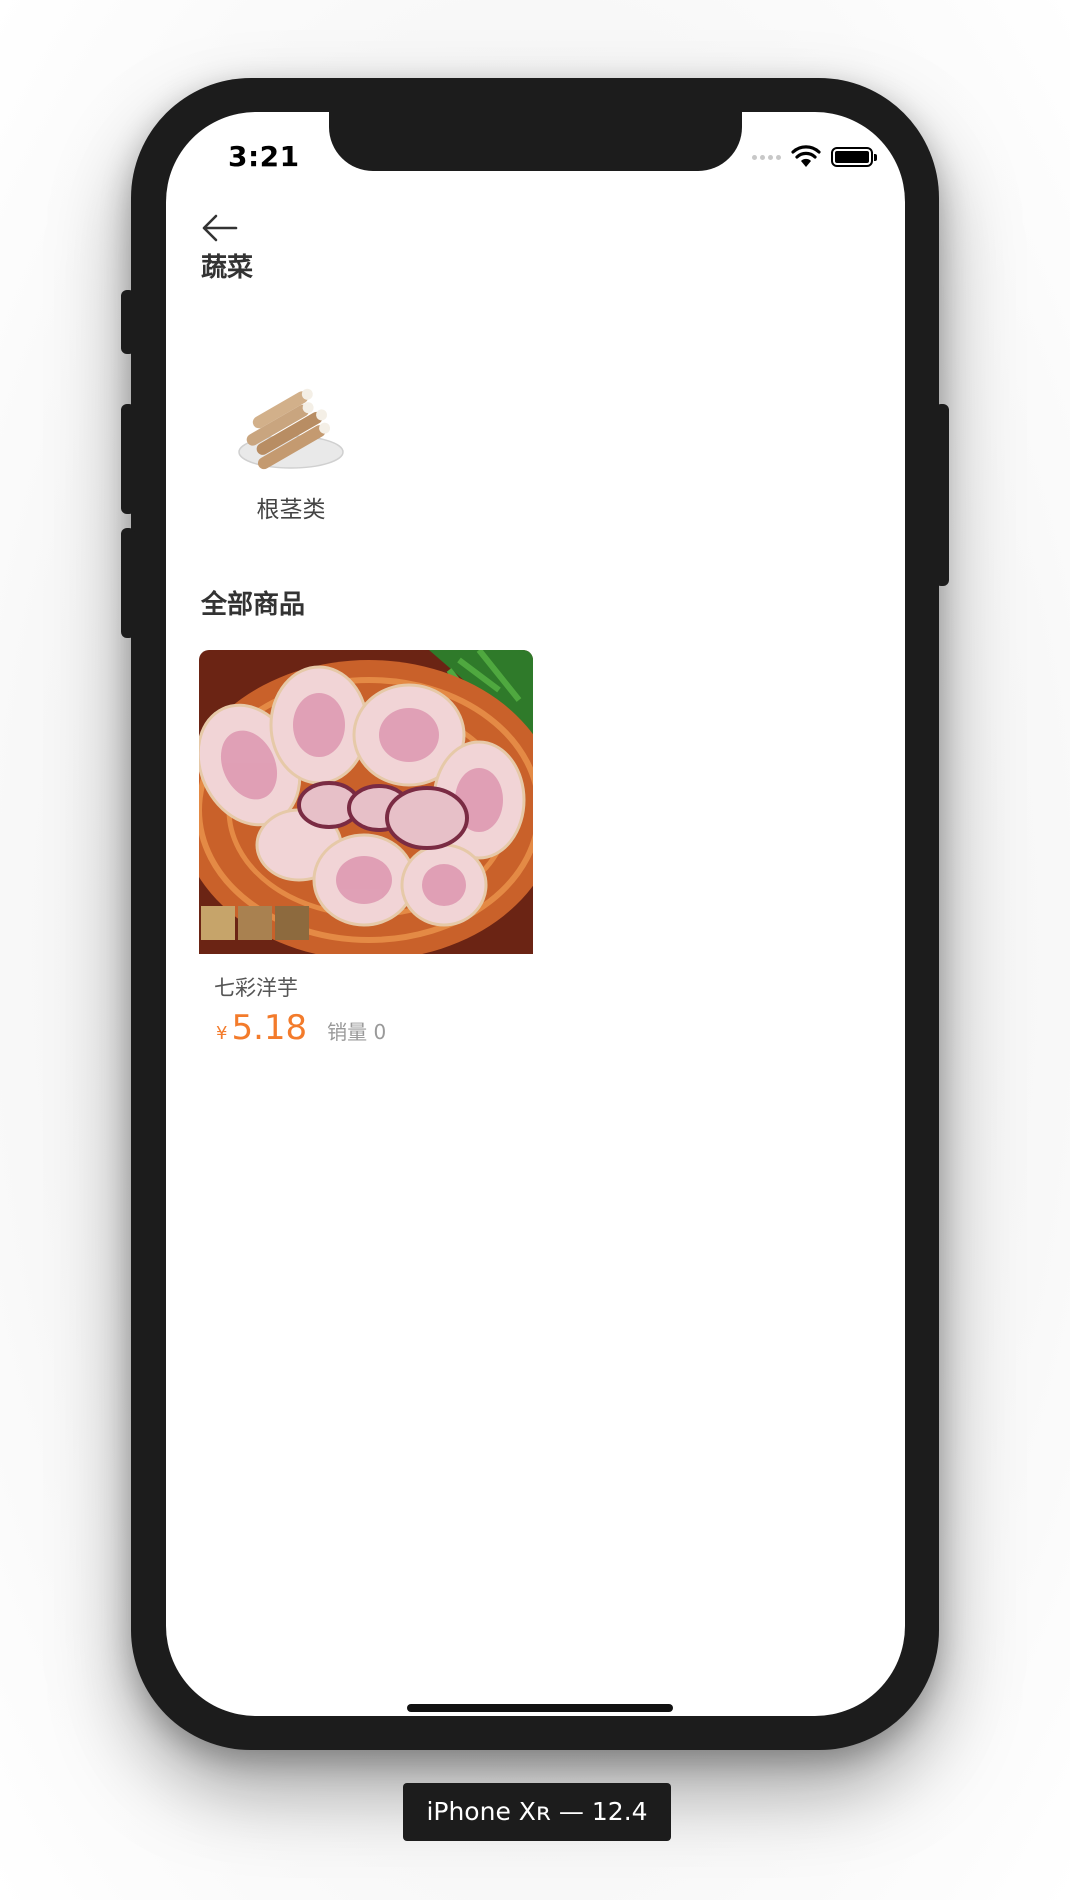  What do you see at coordinates (128, 583) in the screenshot?
I see `volume-down-button` at bounding box center [128, 583].